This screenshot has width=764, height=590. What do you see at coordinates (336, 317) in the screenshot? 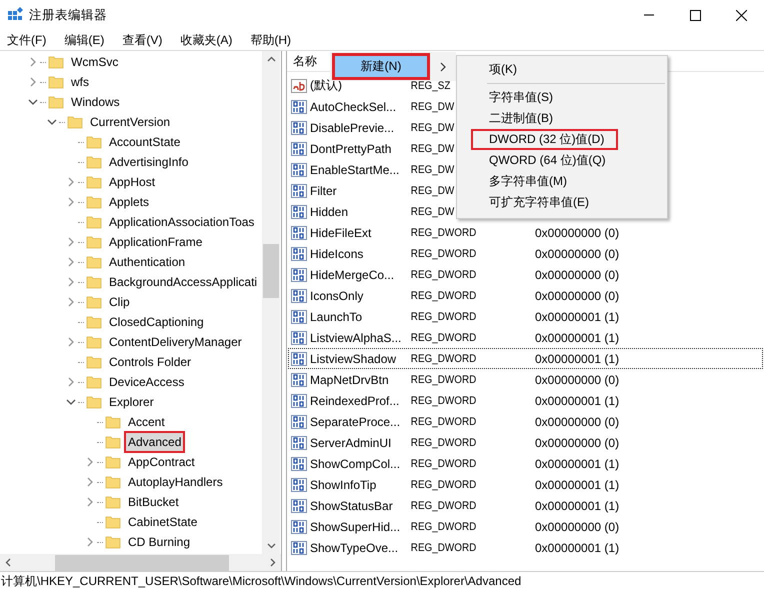
I see `value-name: LaunchTo` at bounding box center [336, 317].